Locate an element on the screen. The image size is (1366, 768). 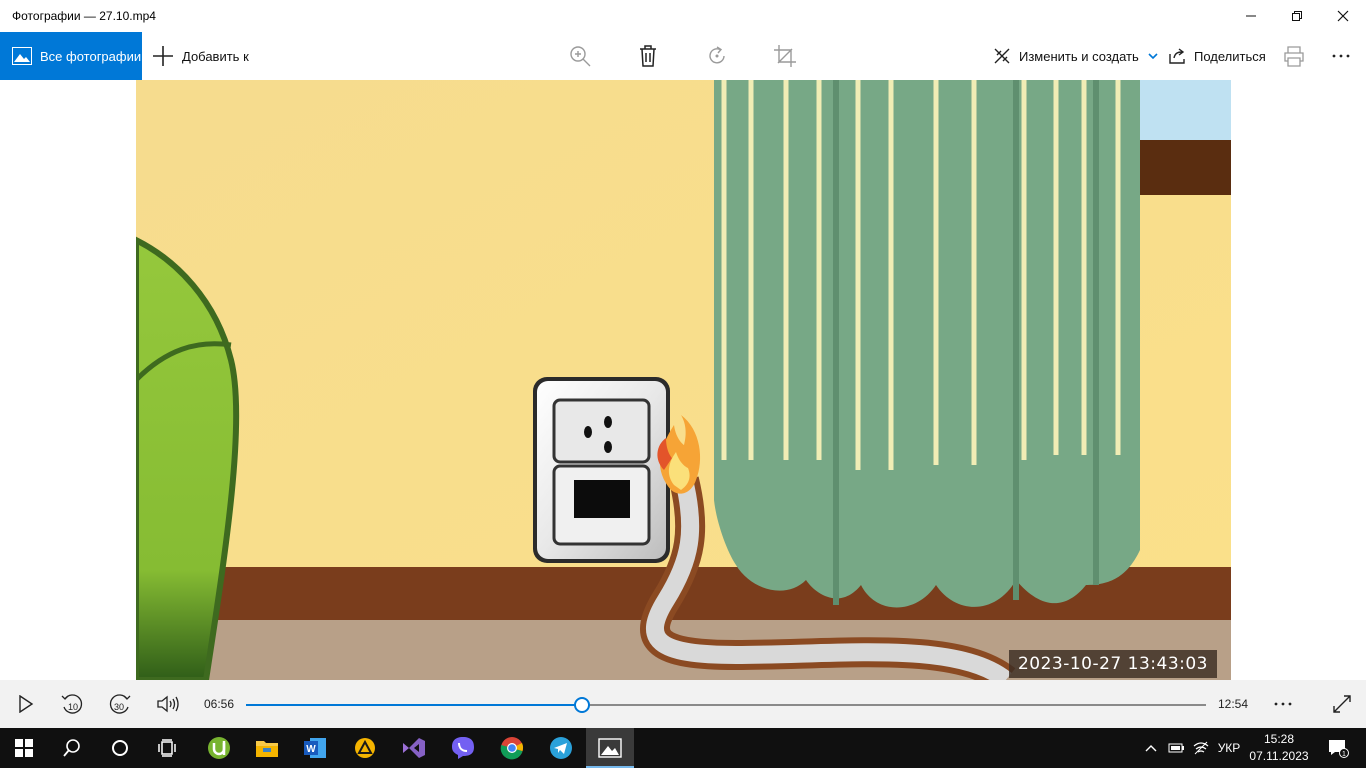
word-icon: W is located at coordinates (315, 748).